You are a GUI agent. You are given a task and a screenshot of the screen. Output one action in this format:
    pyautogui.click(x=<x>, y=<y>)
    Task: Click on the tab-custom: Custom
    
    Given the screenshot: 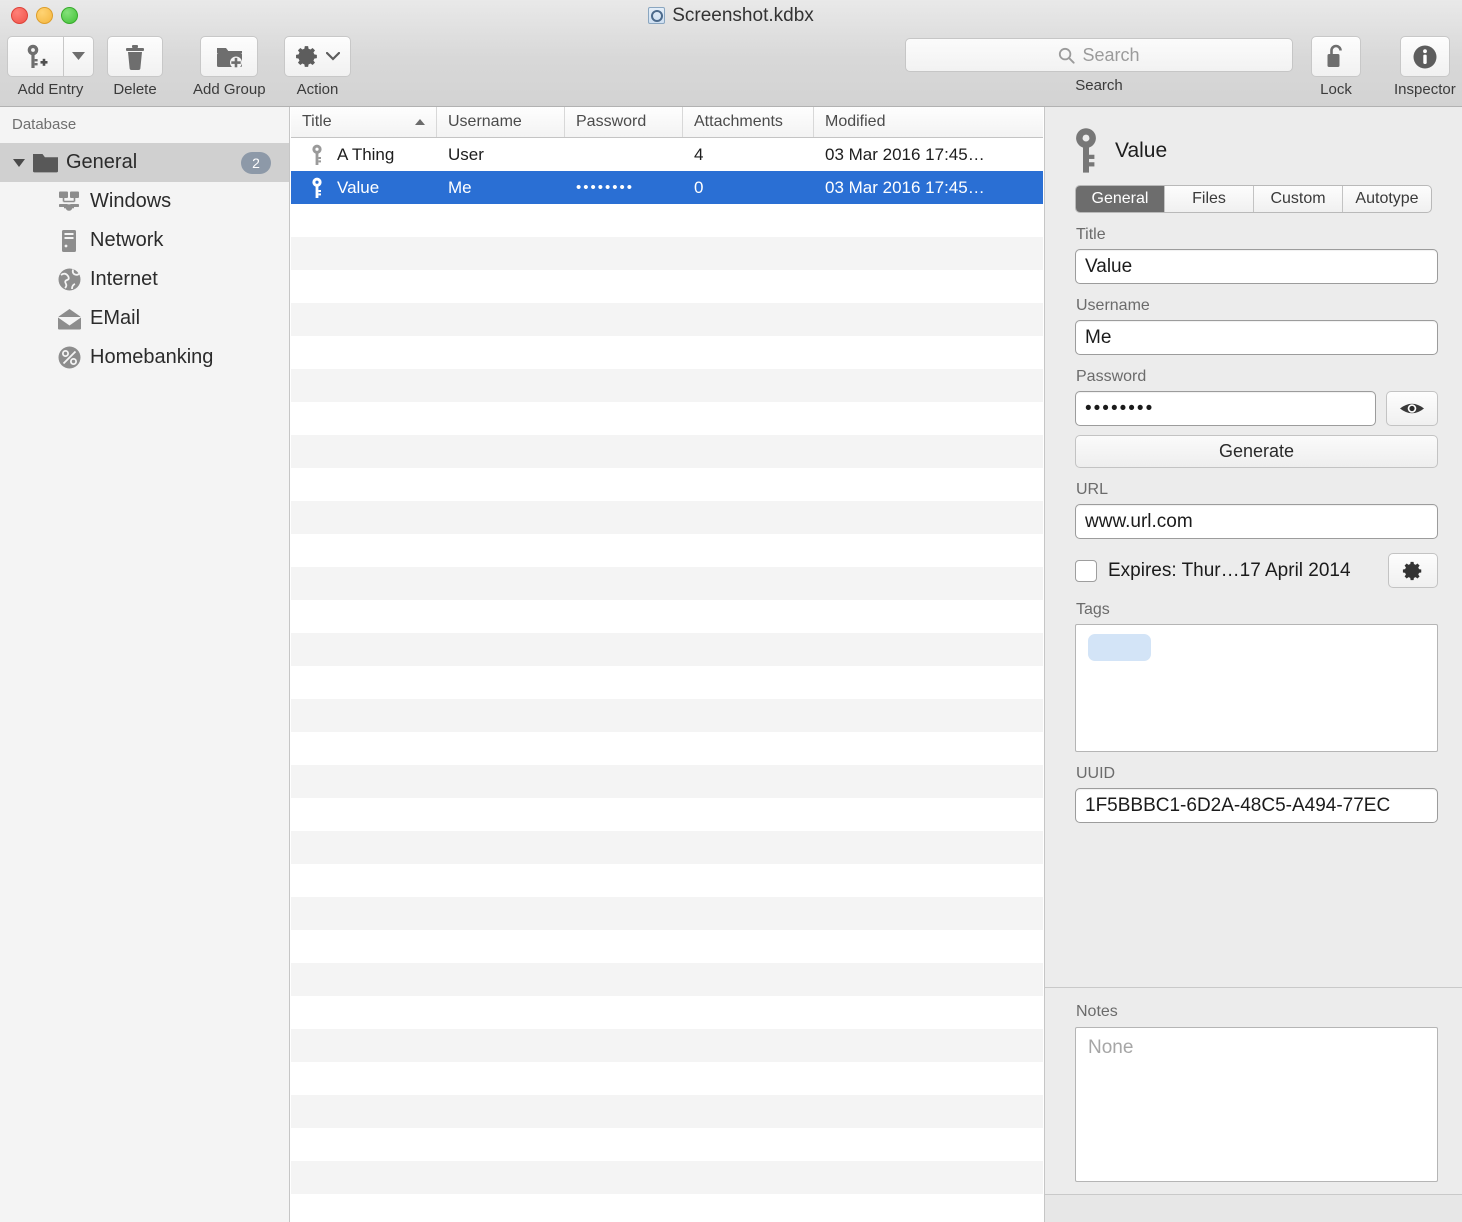 What is the action you would take?
    pyautogui.click(x=1298, y=199)
    